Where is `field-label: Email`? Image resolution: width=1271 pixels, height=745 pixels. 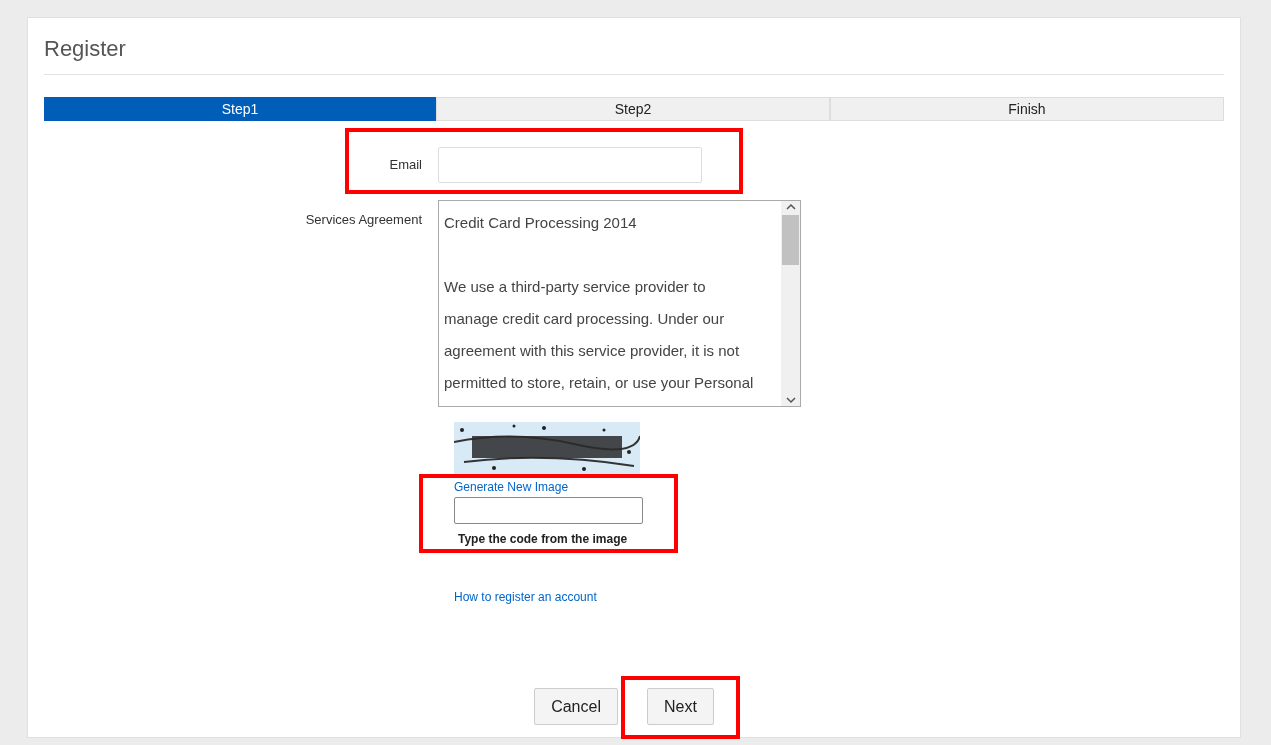 field-label: Email is located at coordinates (405, 165).